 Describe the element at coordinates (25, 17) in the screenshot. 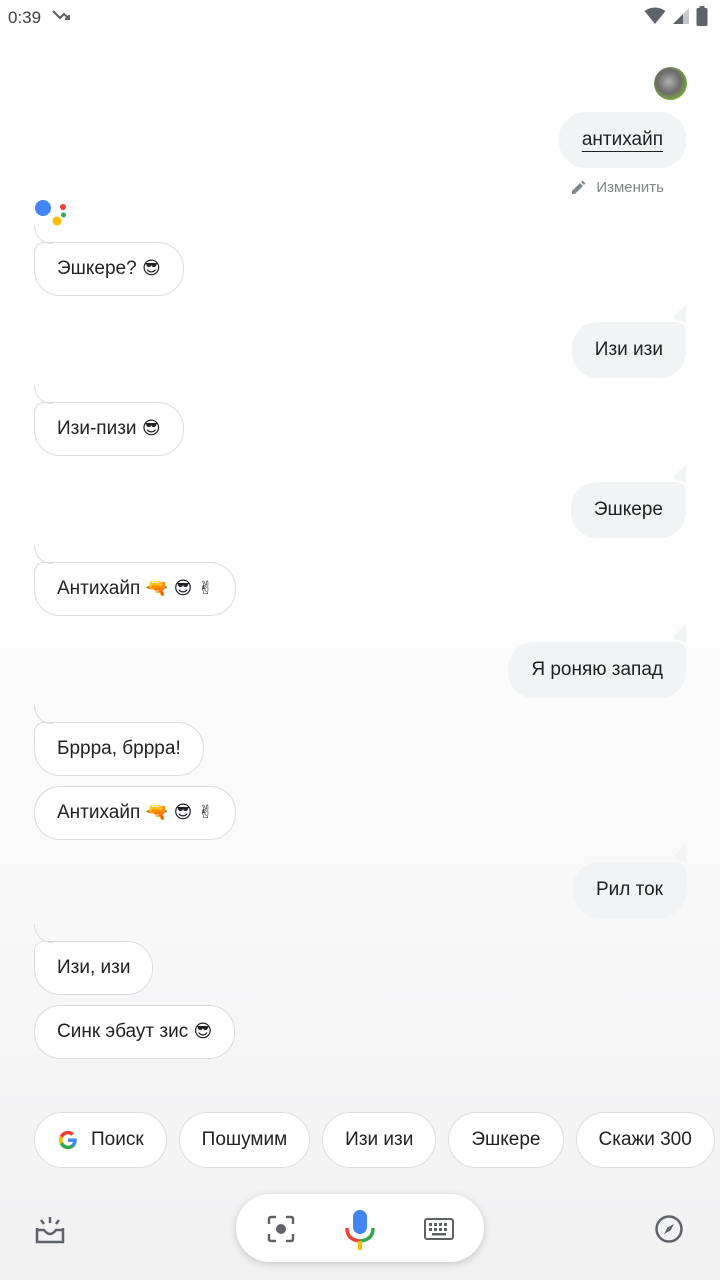

I see `status-time: 0:39` at that location.